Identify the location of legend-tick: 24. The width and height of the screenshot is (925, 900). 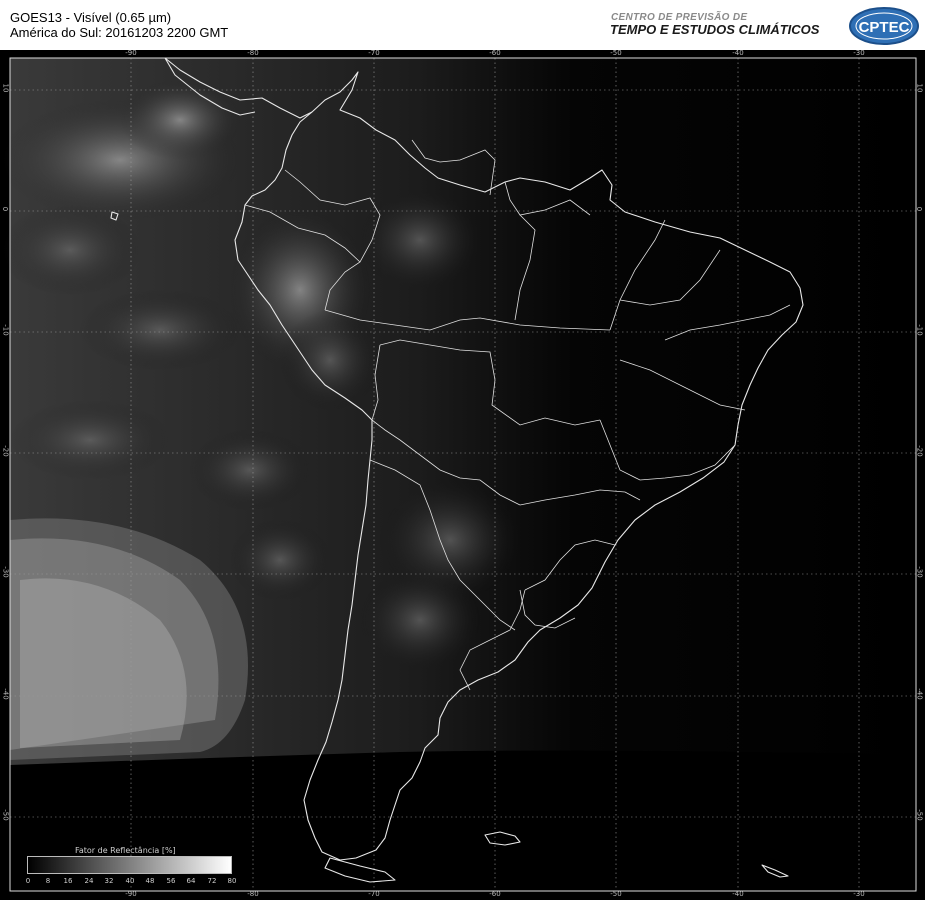
(89, 881).